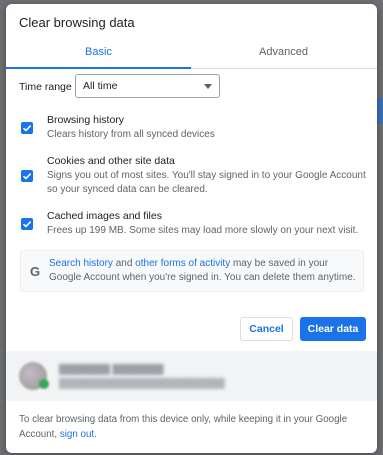 This screenshot has height=455, width=383. What do you see at coordinates (182, 263) in the screenshot?
I see `other-activity-link: other forms of activity` at bounding box center [182, 263].